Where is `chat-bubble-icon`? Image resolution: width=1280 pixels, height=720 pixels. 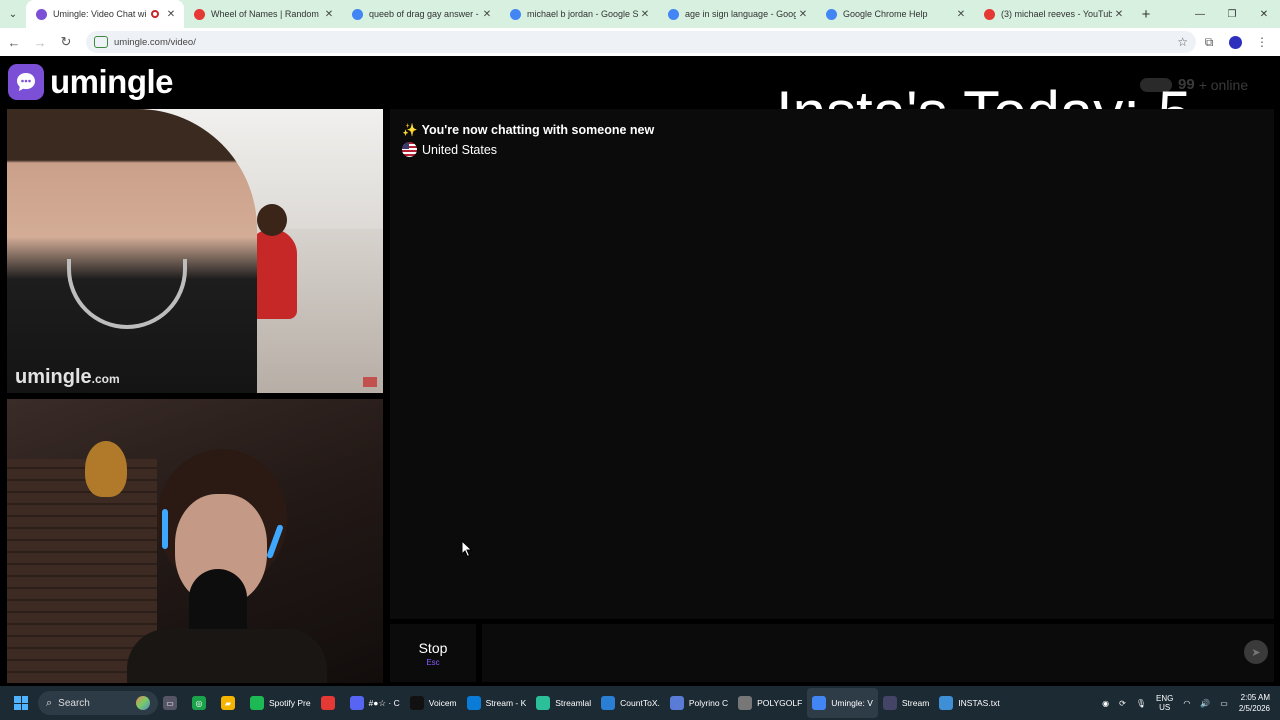 chat-bubble-icon is located at coordinates (26, 82).